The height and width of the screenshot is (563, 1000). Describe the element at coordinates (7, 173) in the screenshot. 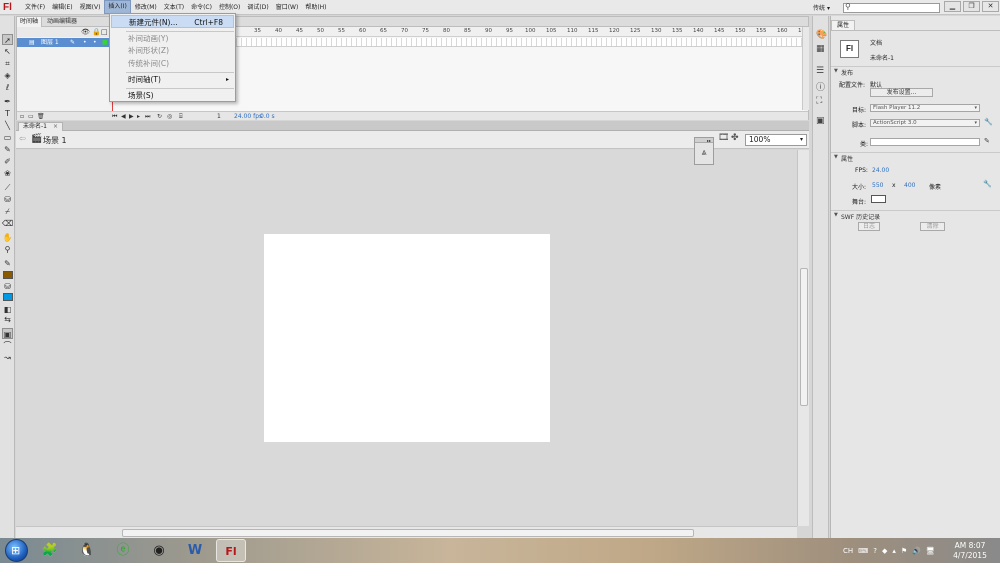

I see `deco-tool-icon: ❀` at that location.